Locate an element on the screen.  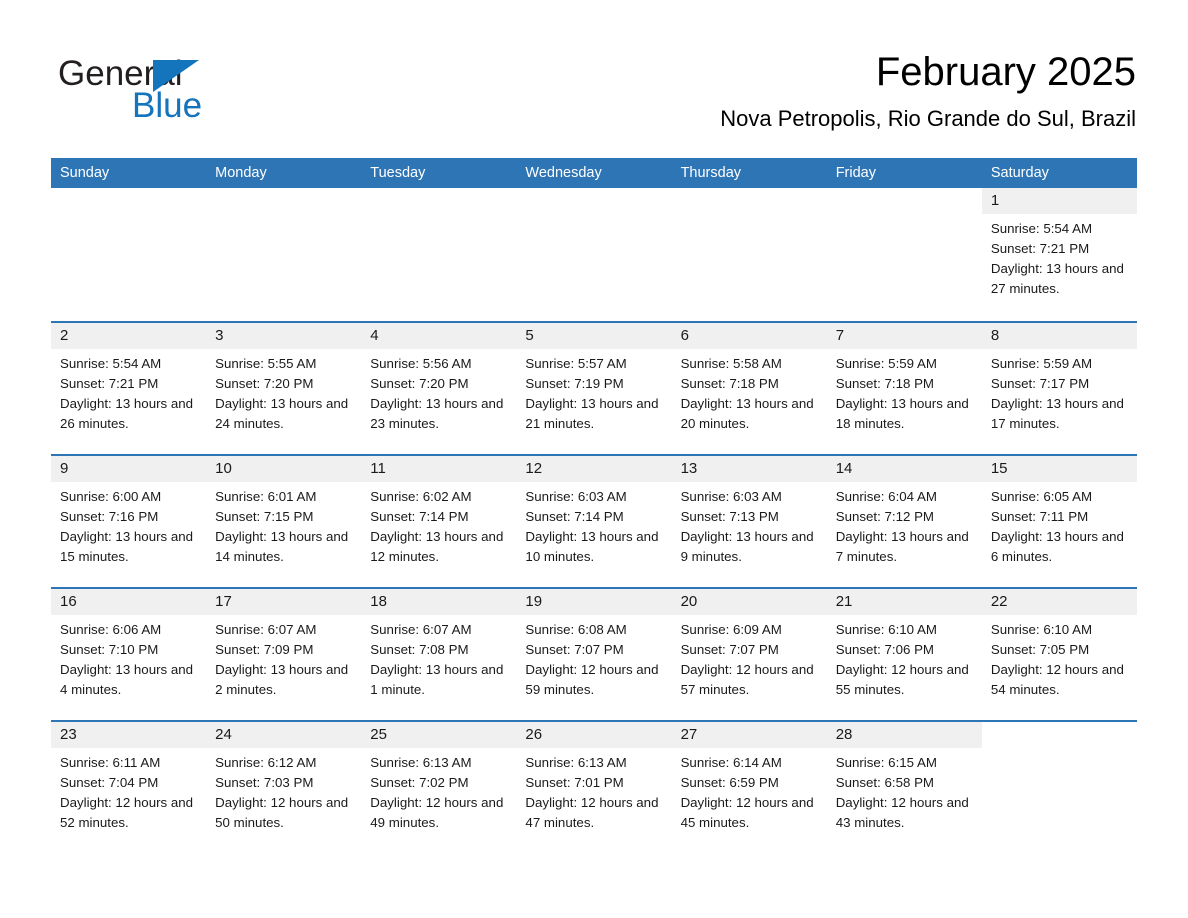
day-number-band: 22 is located at coordinates (1059, 602).